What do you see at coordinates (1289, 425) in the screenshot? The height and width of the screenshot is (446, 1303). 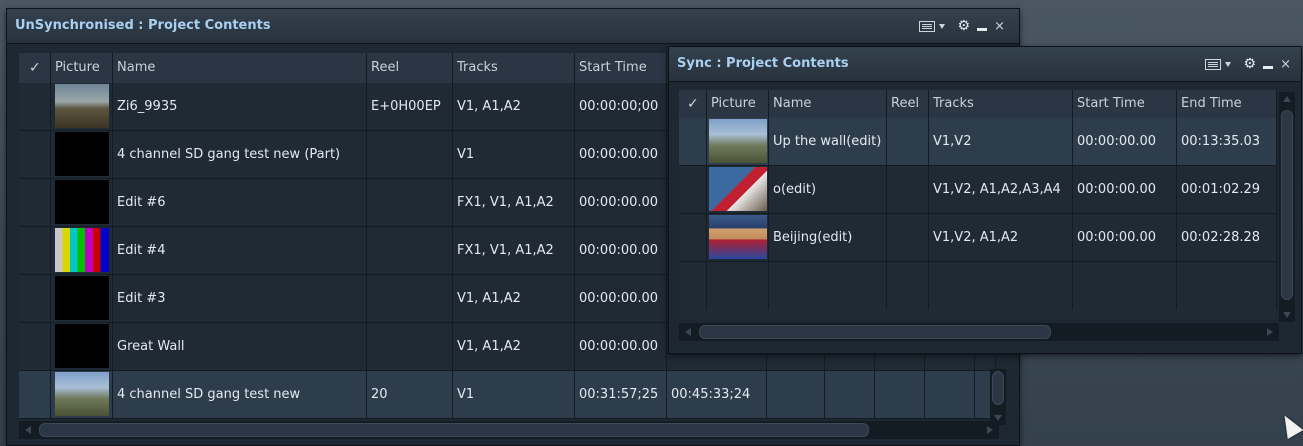 I see `mouse-pointer-icon` at bounding box center [1289, 425].